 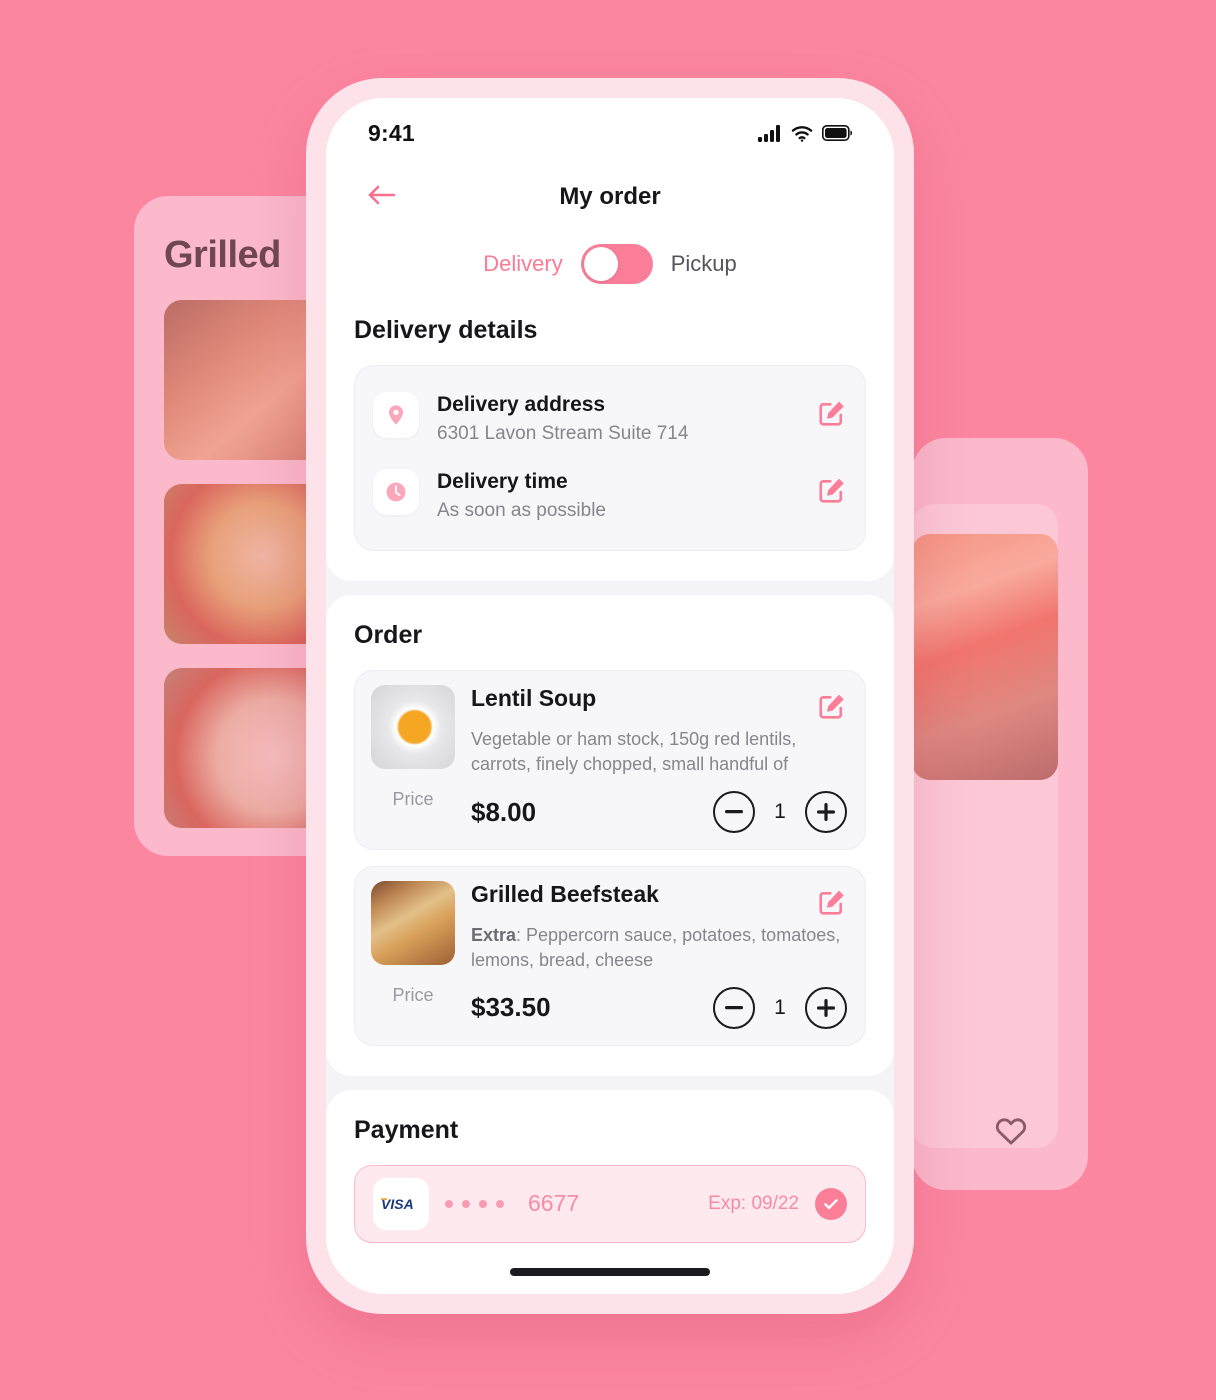 I want to click on delivery-pickup-toggle, so click(x=616, y=264).